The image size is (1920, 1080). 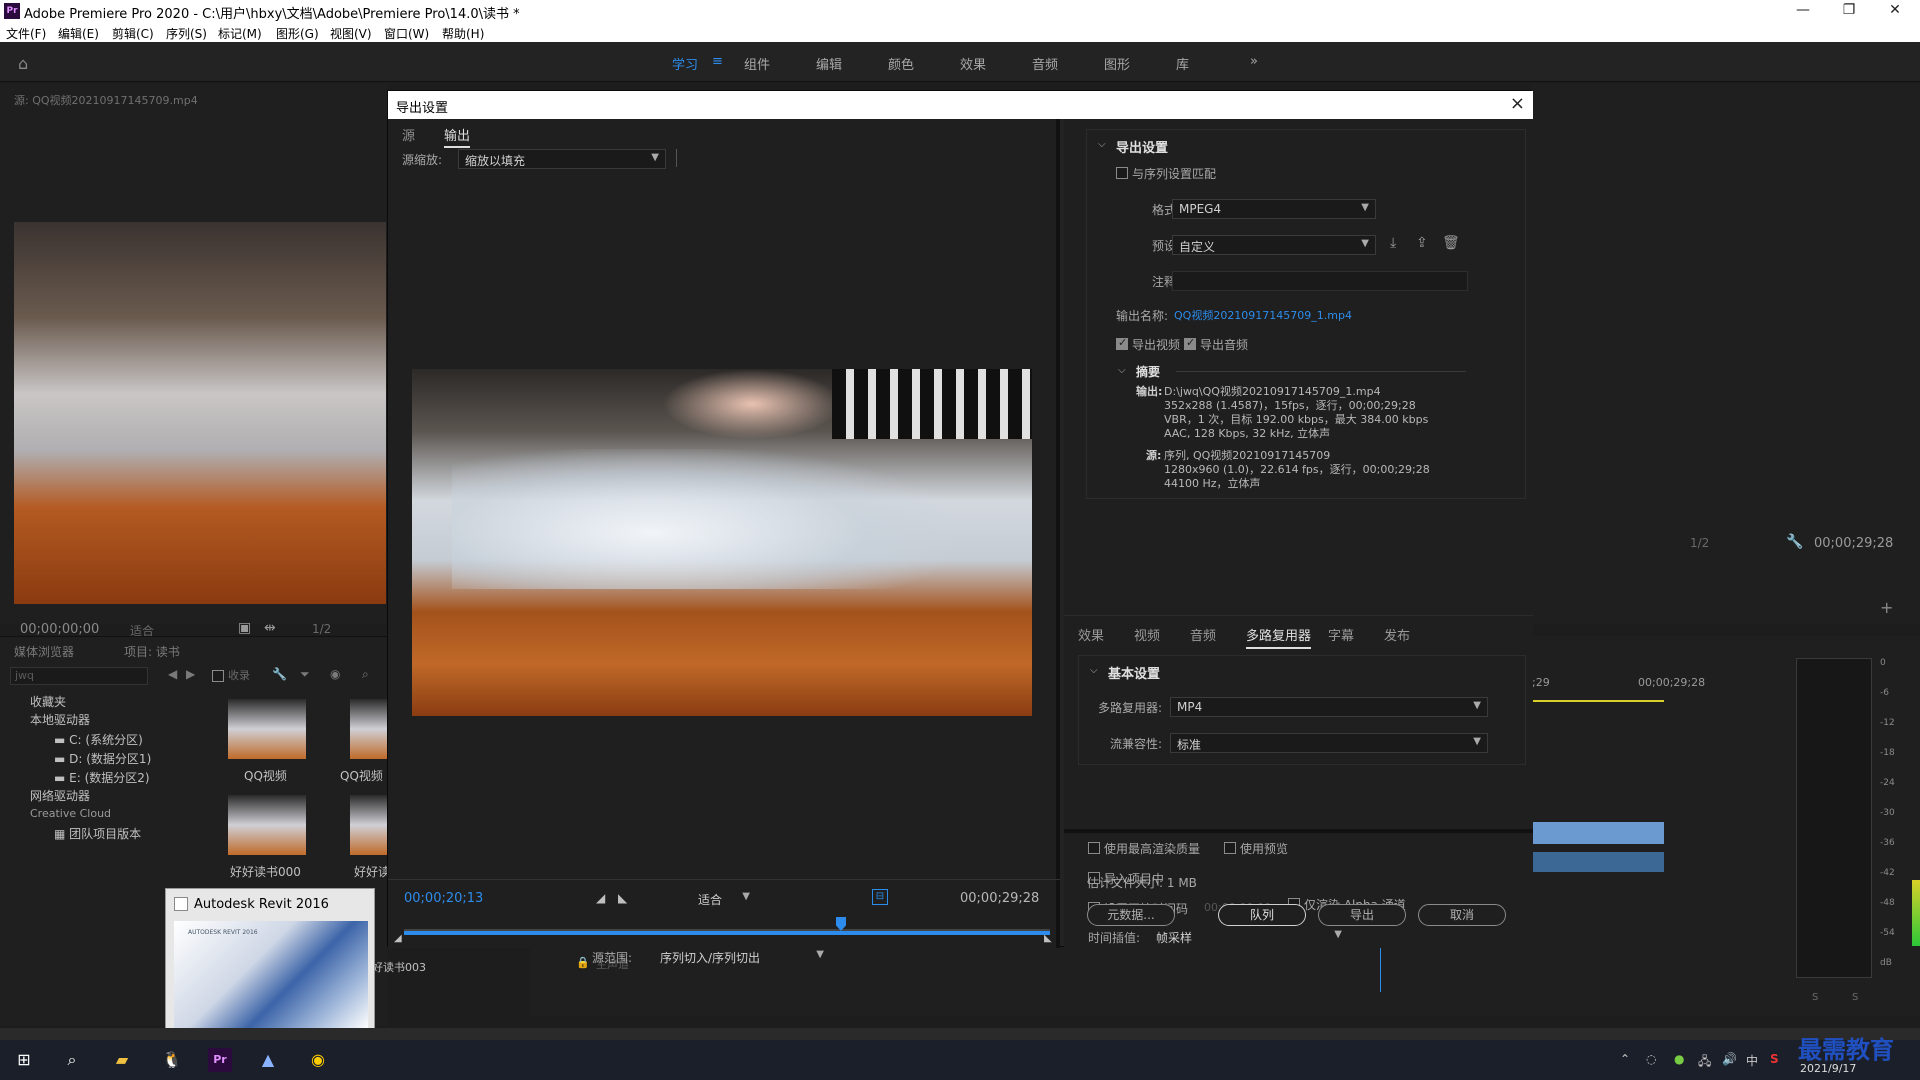 I want to click on tree-drive-c: ▬ C: (系统分区), so click(x=98, y=739).